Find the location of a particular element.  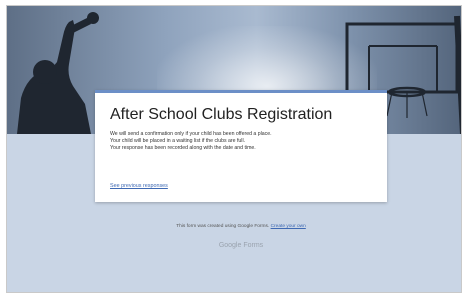

form-title: After School Clubs Registration is located at coordinates (221, 114).